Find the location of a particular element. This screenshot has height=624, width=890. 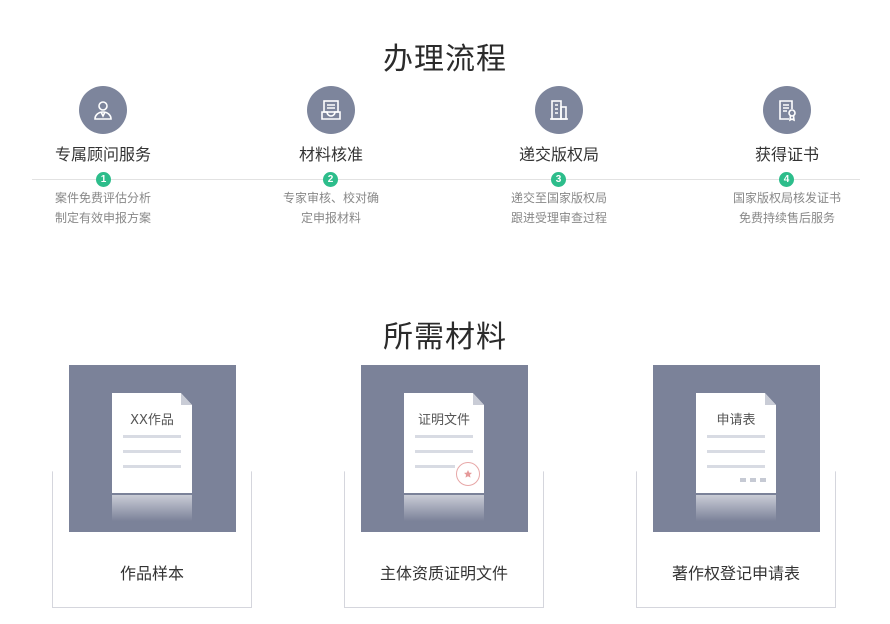

material-card-2: 证明文件 主体资质证明文件 is located at coordinates (444, 487).